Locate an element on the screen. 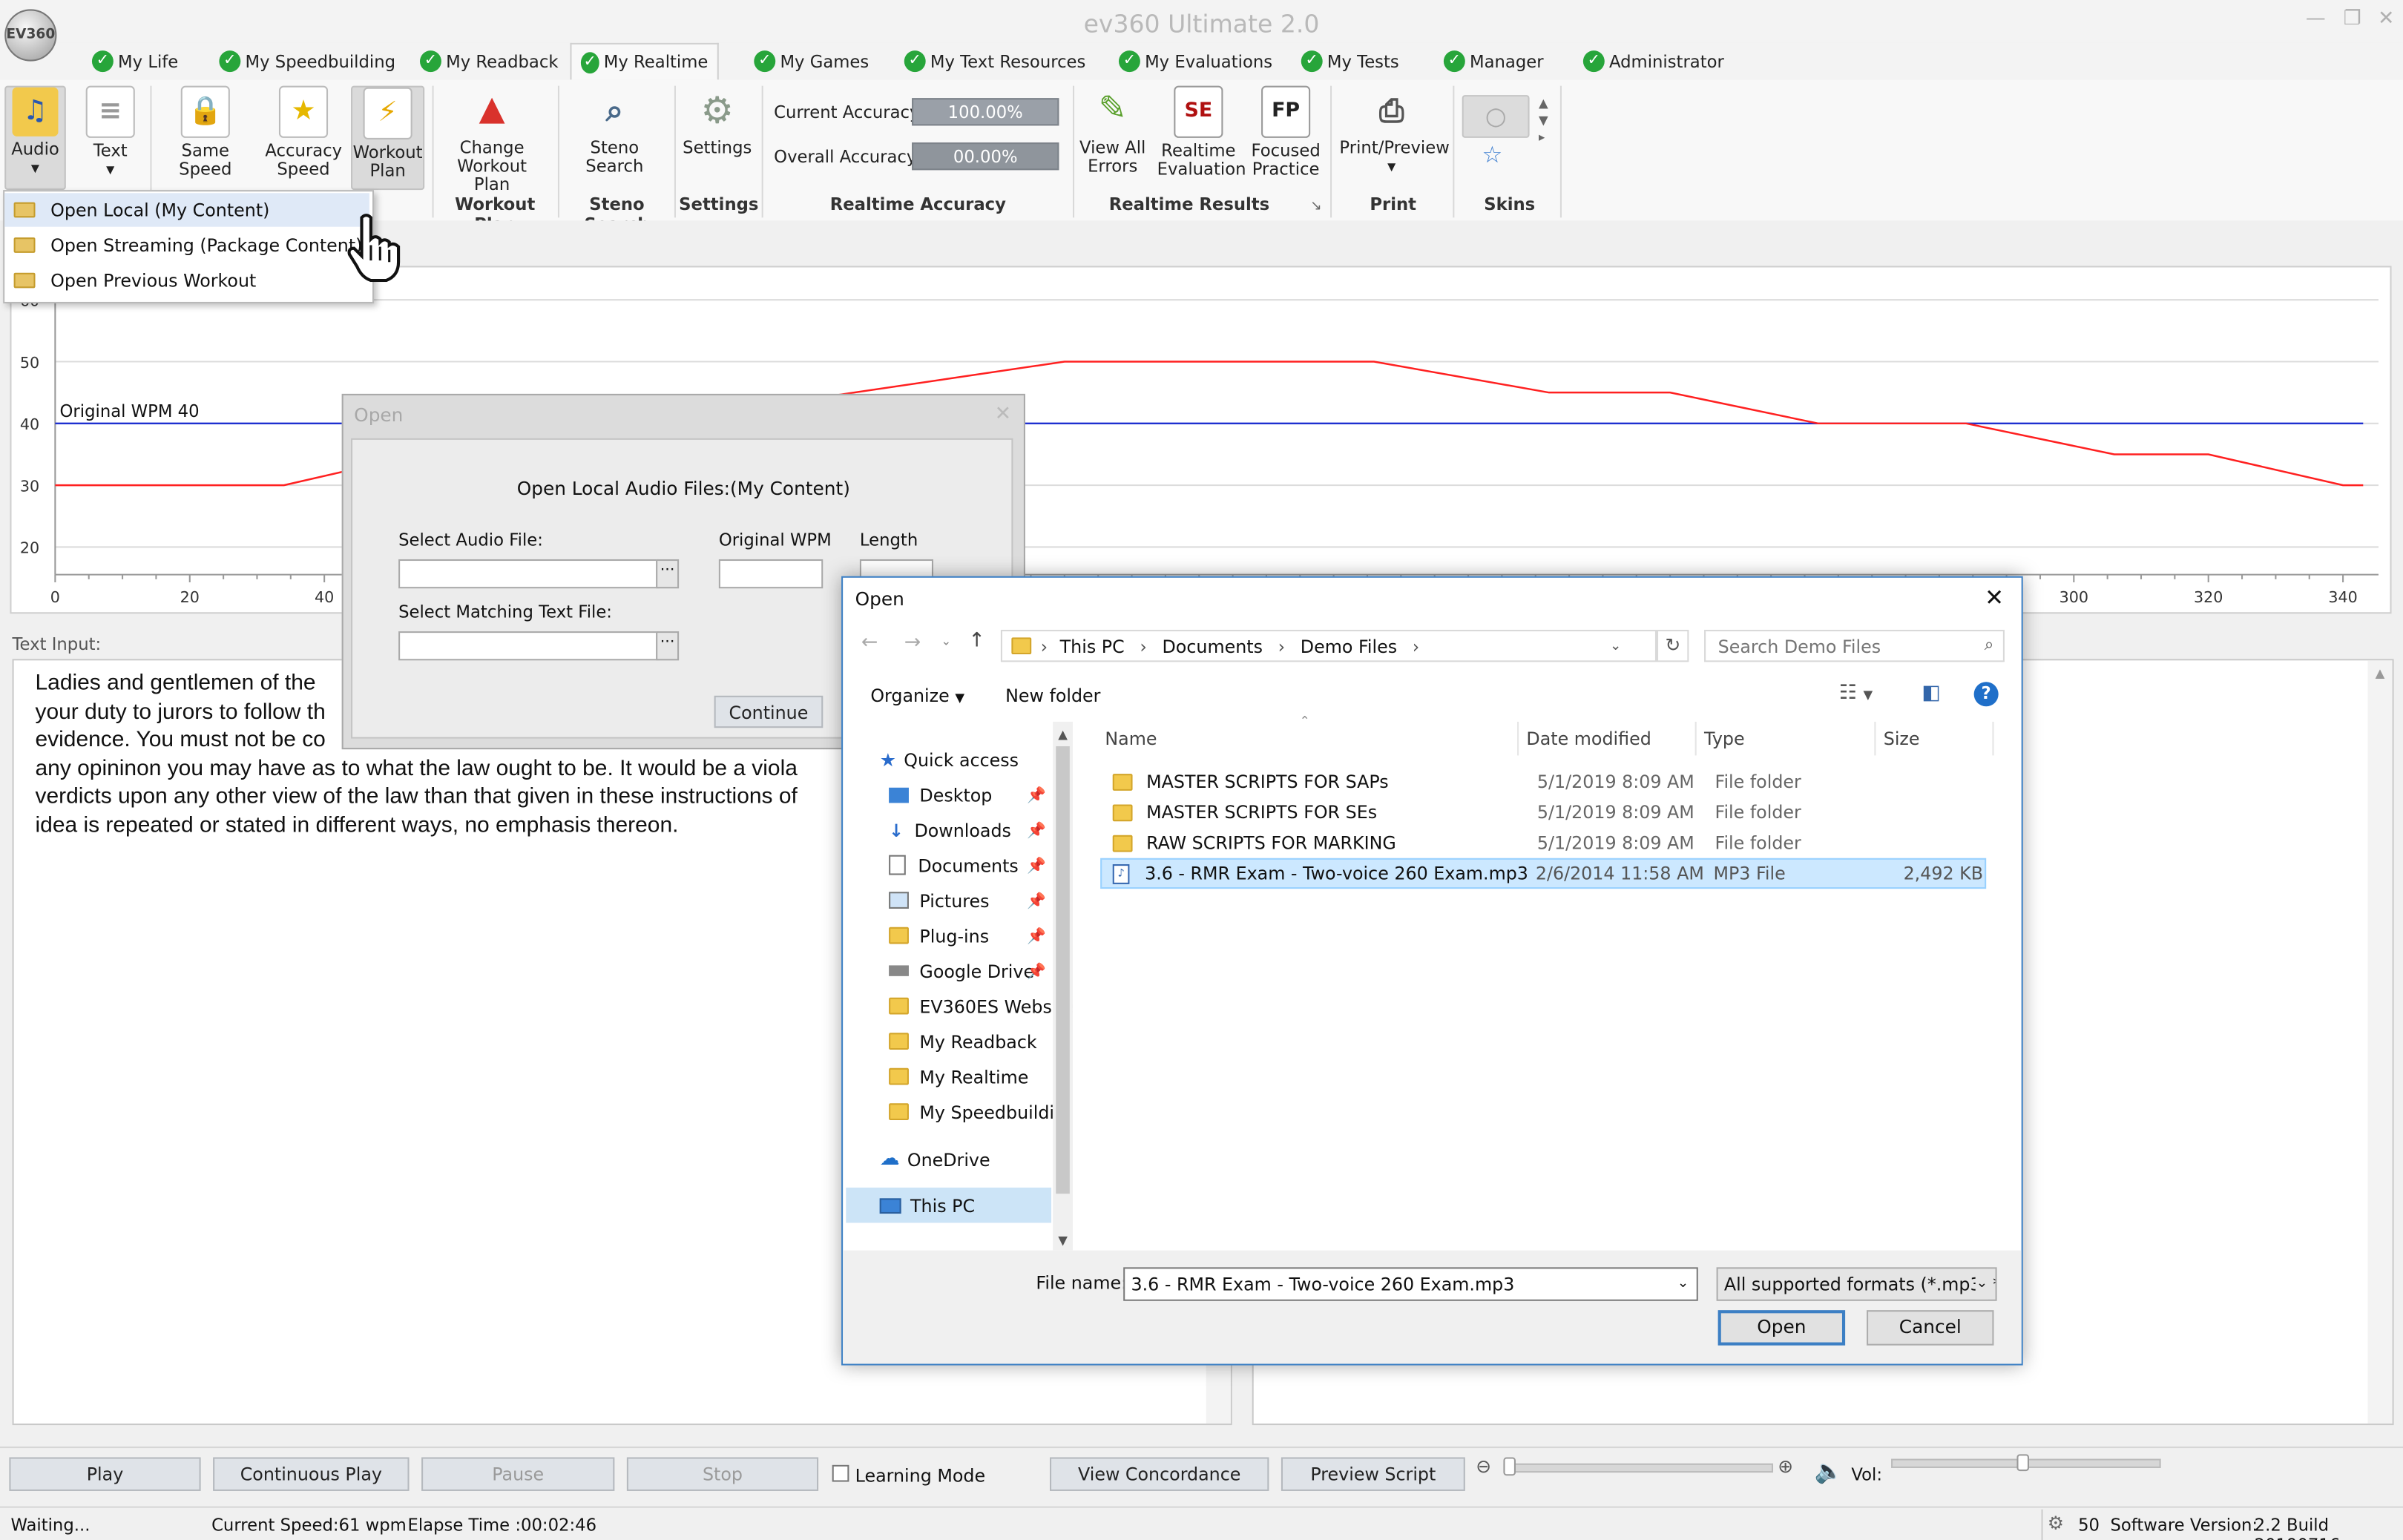 This screenshot has height=1540, width=2403. tab-my-life: ✓ My Life is located at coordinates (134, 61).